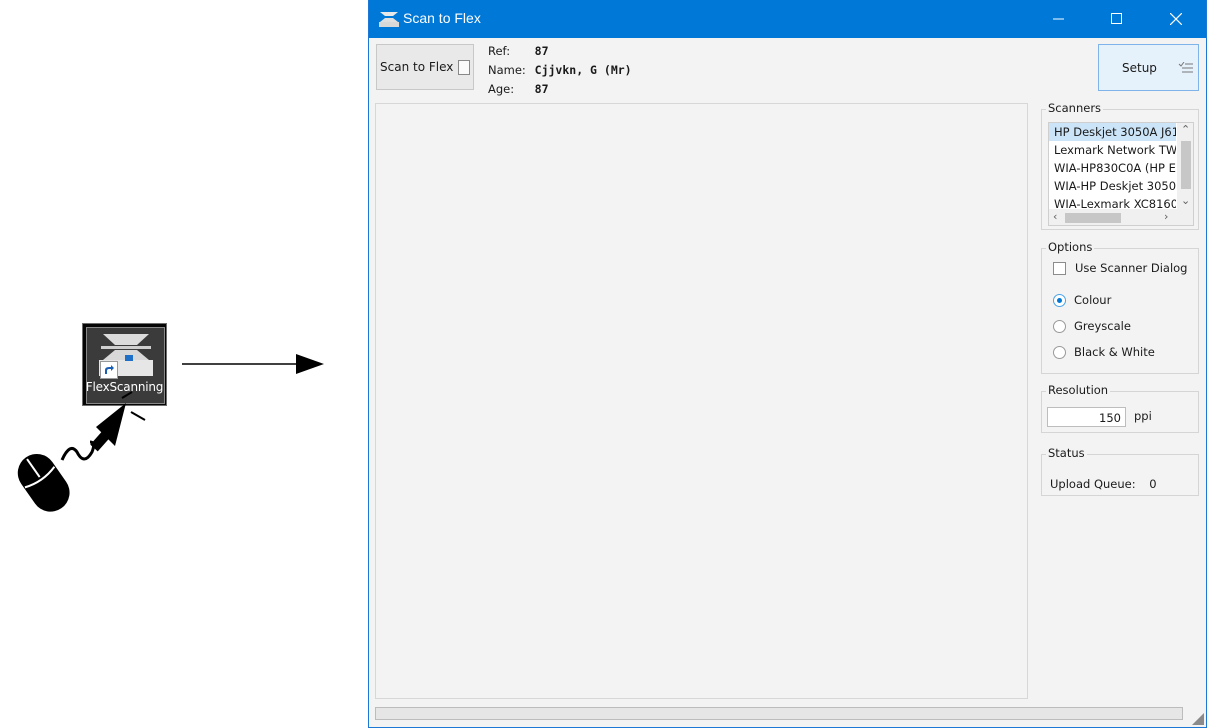 Image resolution: width=1207 pixels, height=728 pixels. I want to click on name-label: Name:, so click(507, 70).